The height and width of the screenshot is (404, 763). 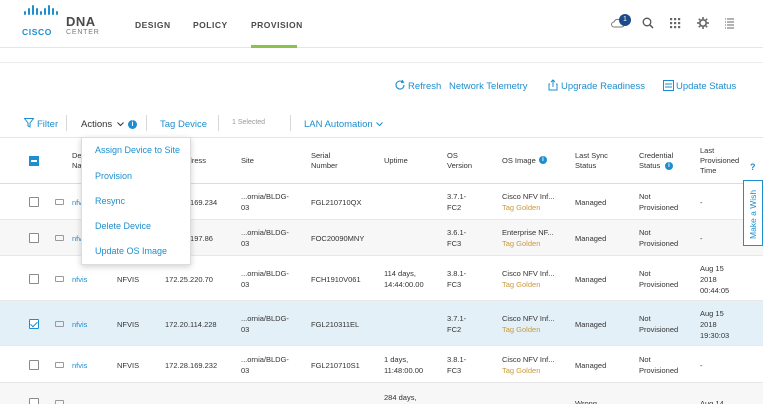 I want to click on menu-item-update-os-image: Update OS Image, so click(x=131, y=251).